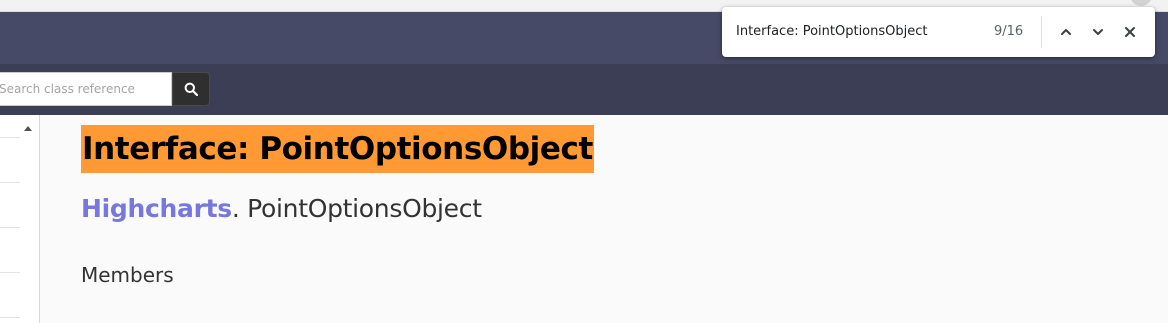 Image resolution: width=1168 pixels, height=323 pixels. I want to click on search-button, so click(191, 89).